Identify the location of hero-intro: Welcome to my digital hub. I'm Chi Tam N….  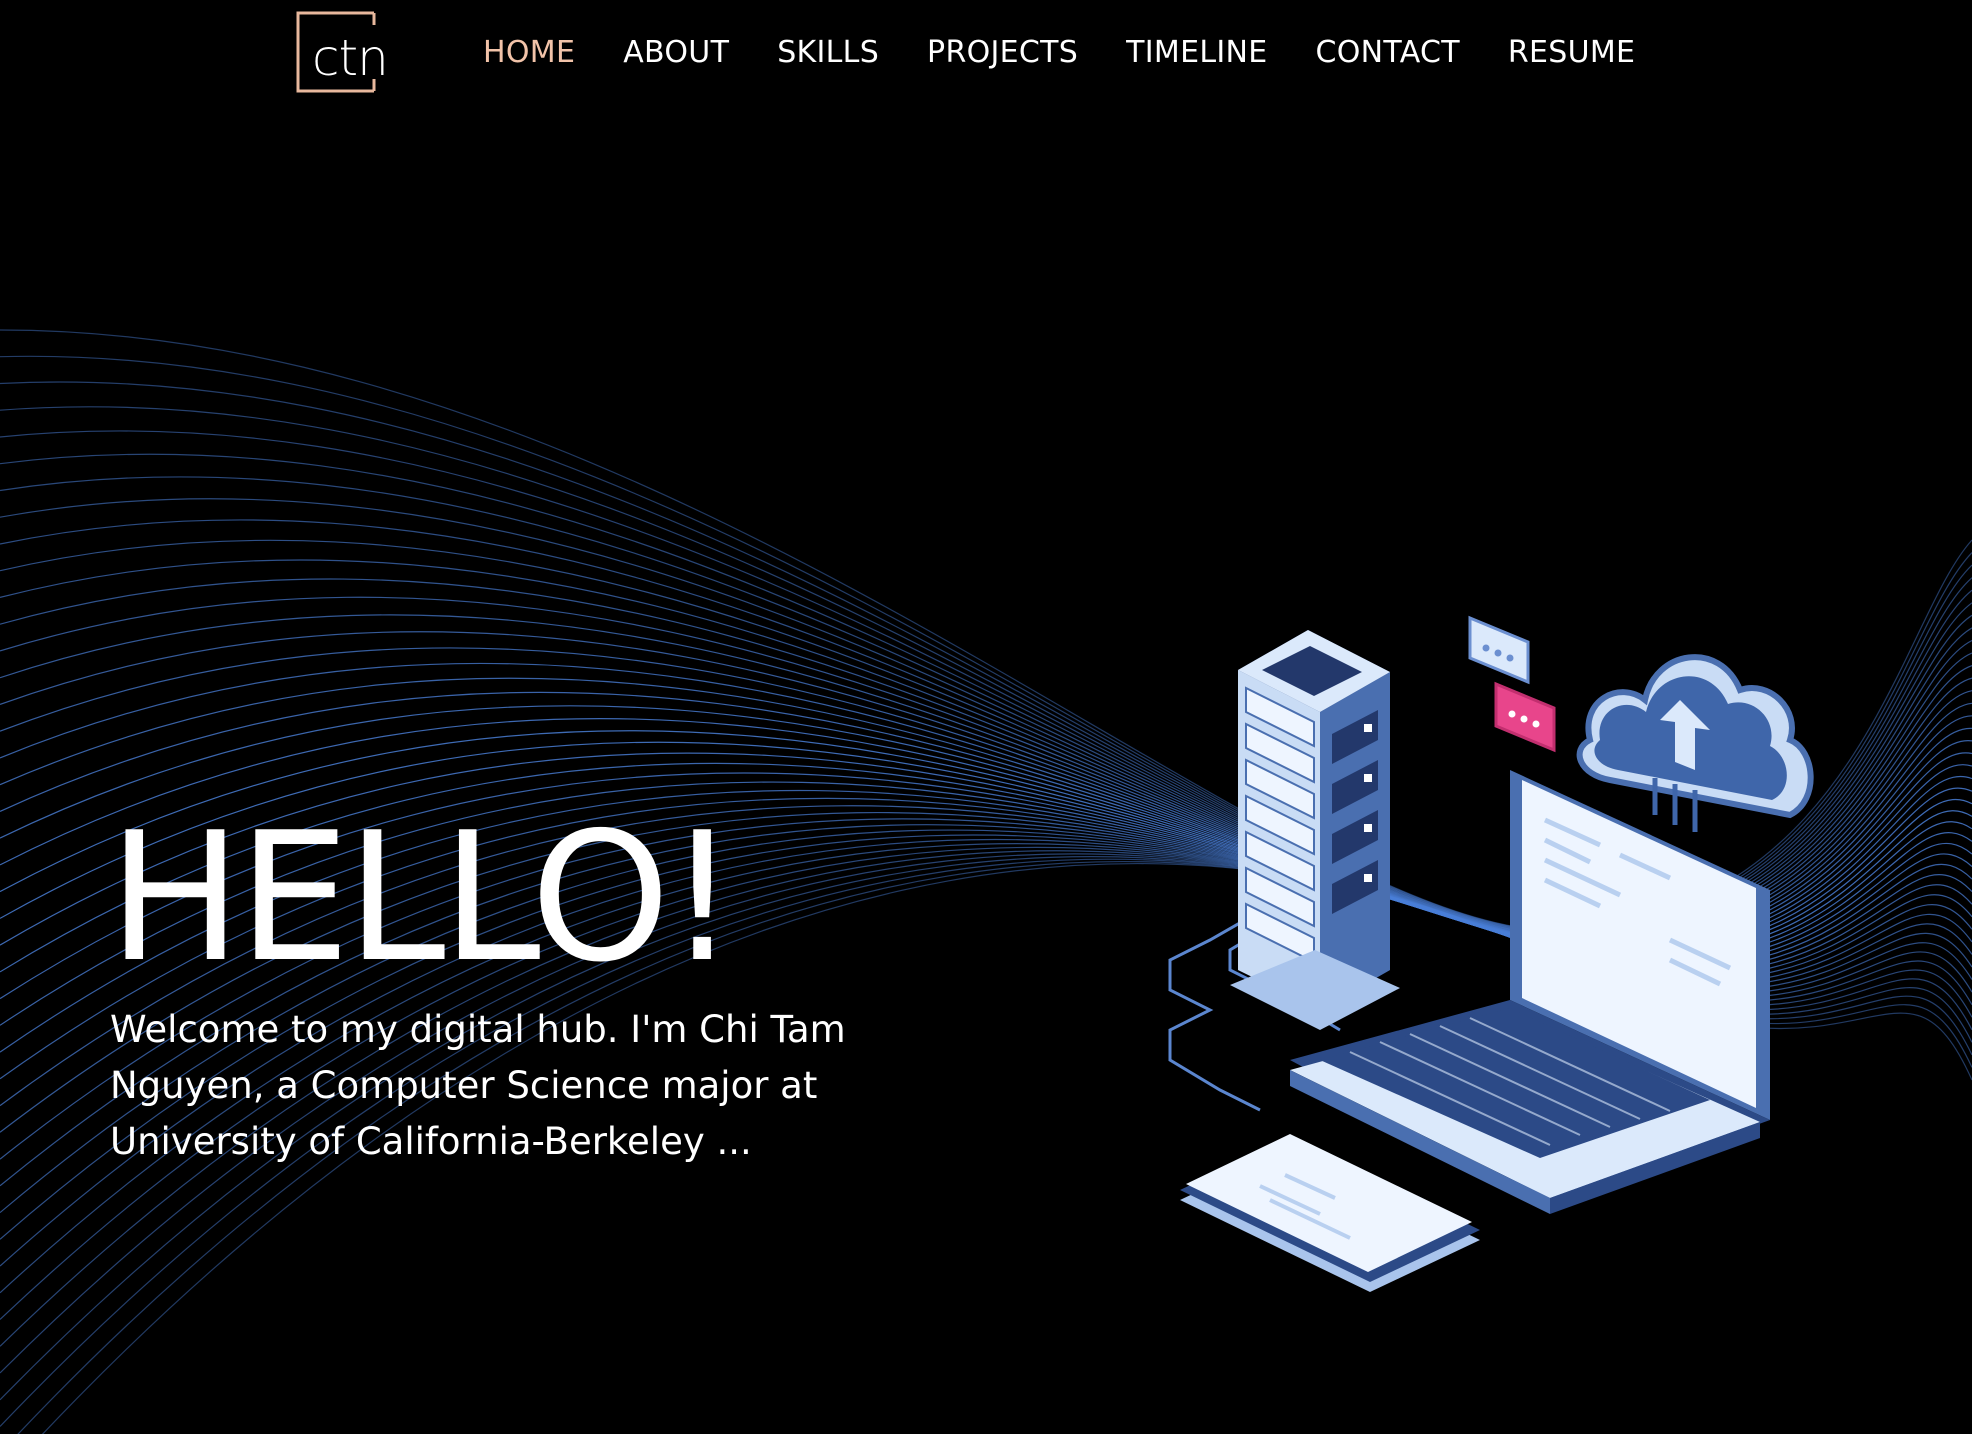
(478, 1085).